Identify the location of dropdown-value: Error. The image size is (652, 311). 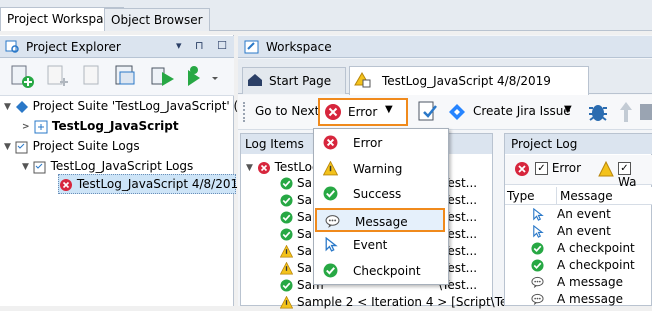
(363, 112).